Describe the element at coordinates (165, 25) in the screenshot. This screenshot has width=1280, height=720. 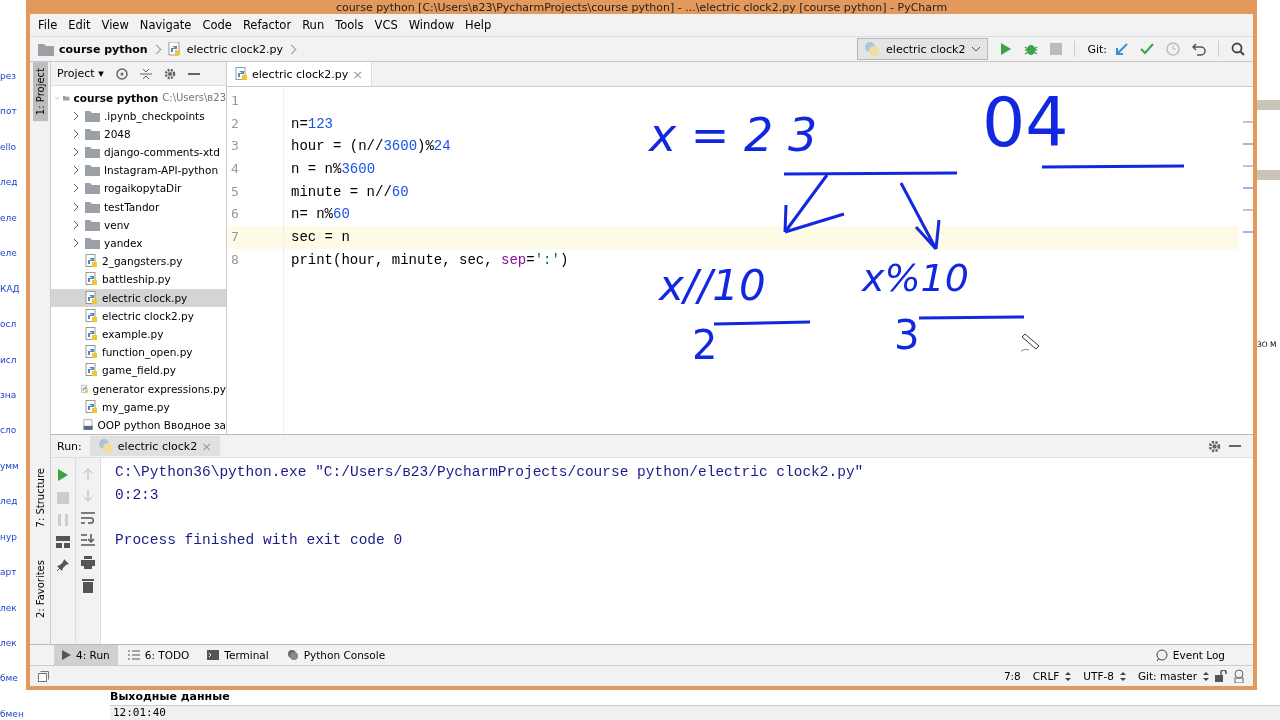
I see `menu-item: Navigate` at that location.